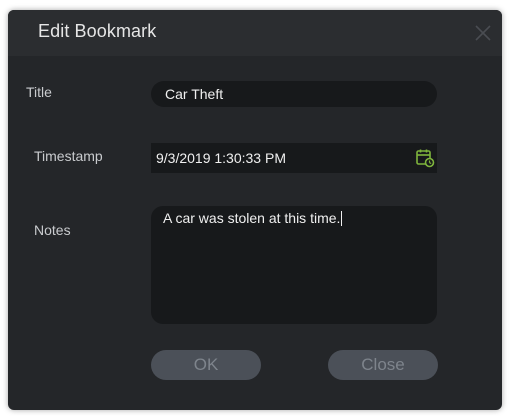 The height and width of the screenshot is (416, 509). I want to click on calendar-clock-icon, so click(425, 158).